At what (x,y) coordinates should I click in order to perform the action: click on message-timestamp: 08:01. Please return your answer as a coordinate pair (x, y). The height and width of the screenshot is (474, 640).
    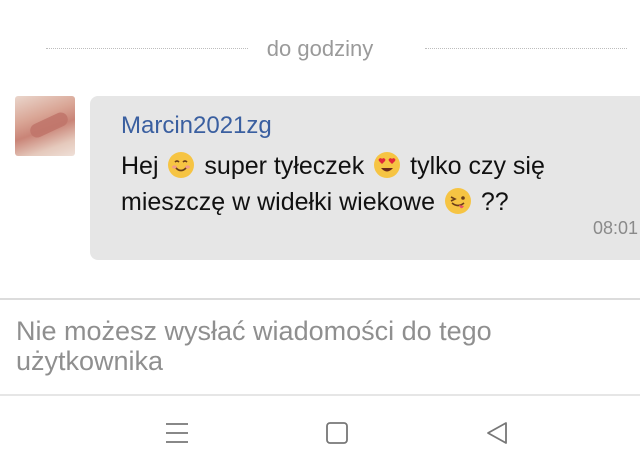
    Looking at the image, I should click on (616, 228).